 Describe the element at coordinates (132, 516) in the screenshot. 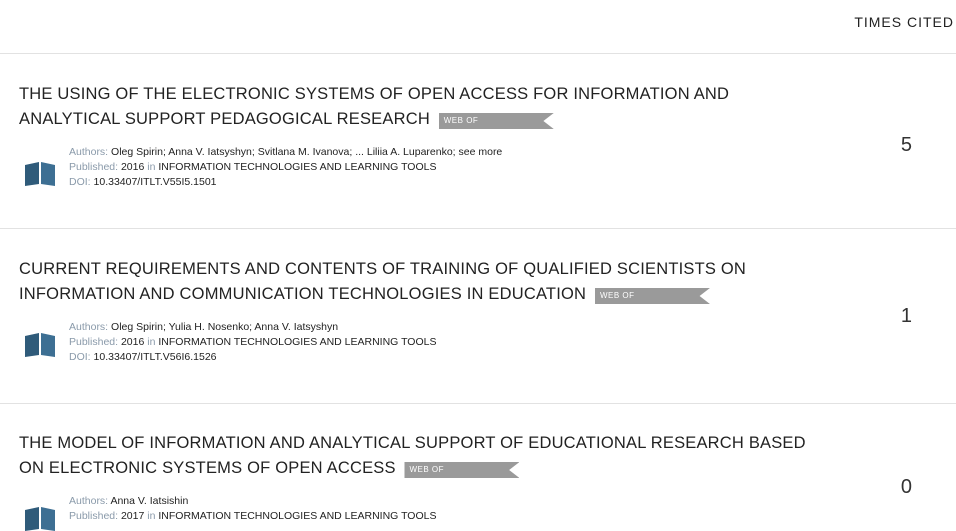

I see `published-year: 2017` at that location.